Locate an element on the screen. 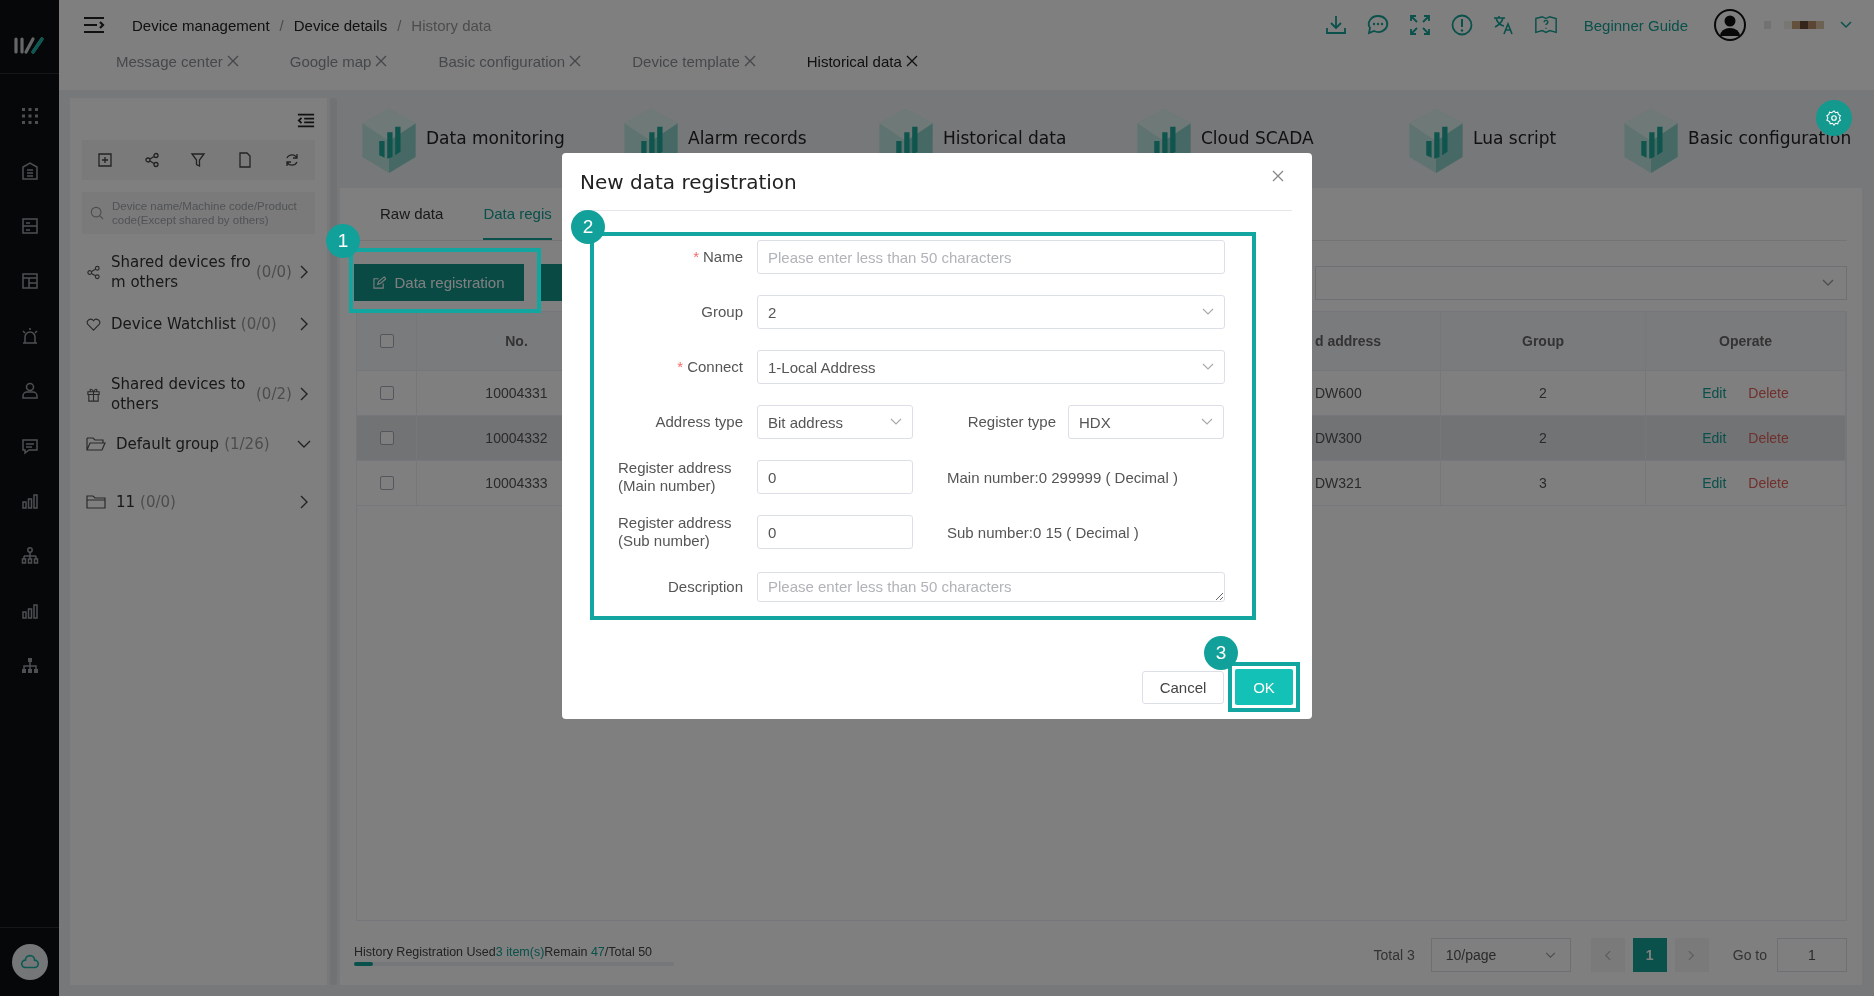  table-cell: 3 is located at coordinates (1543, 483).